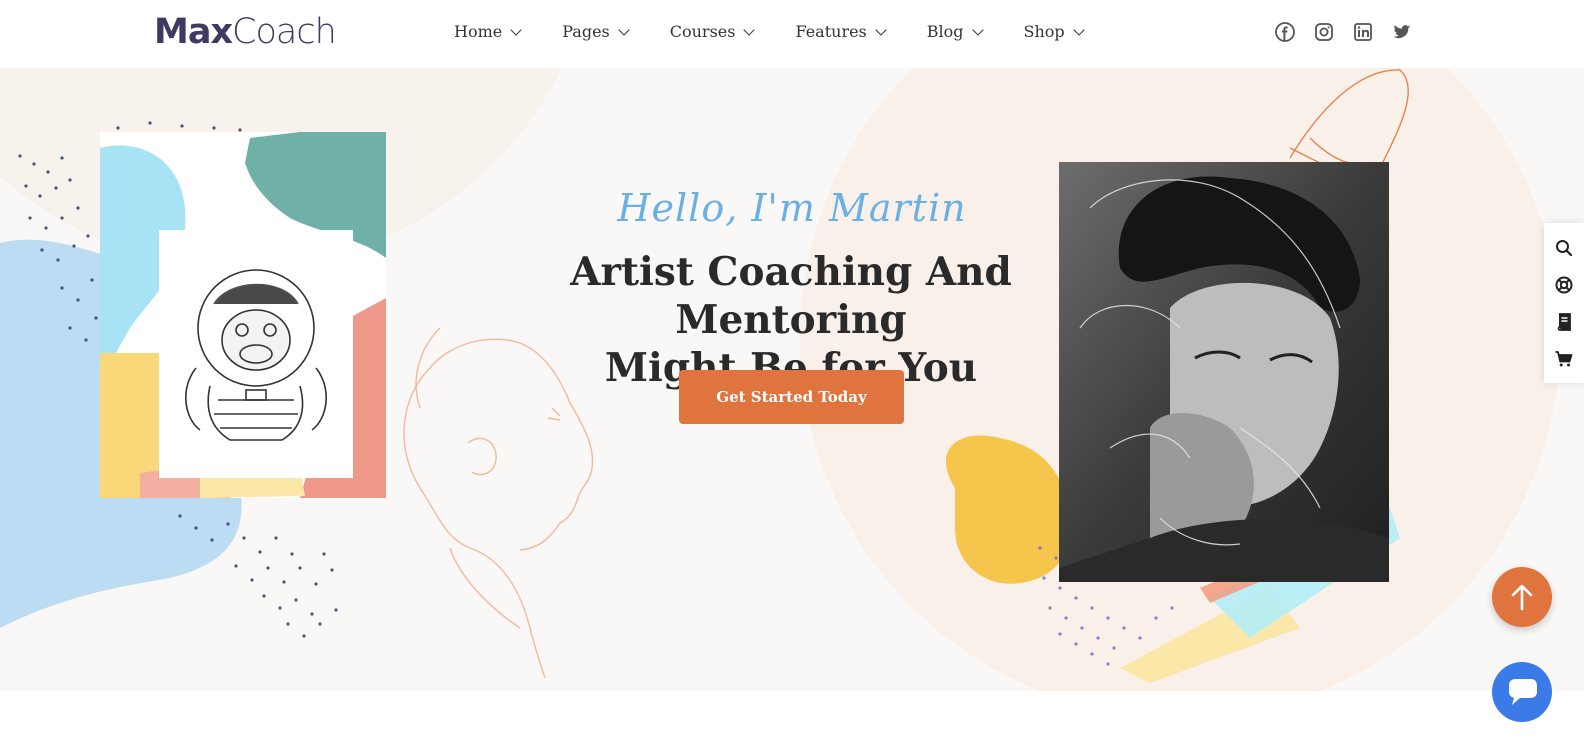  What do you see at coordinates (1564, 285) in the screenshot?
I see `lifebuoy-icon` at bounding box center [1564, 285].